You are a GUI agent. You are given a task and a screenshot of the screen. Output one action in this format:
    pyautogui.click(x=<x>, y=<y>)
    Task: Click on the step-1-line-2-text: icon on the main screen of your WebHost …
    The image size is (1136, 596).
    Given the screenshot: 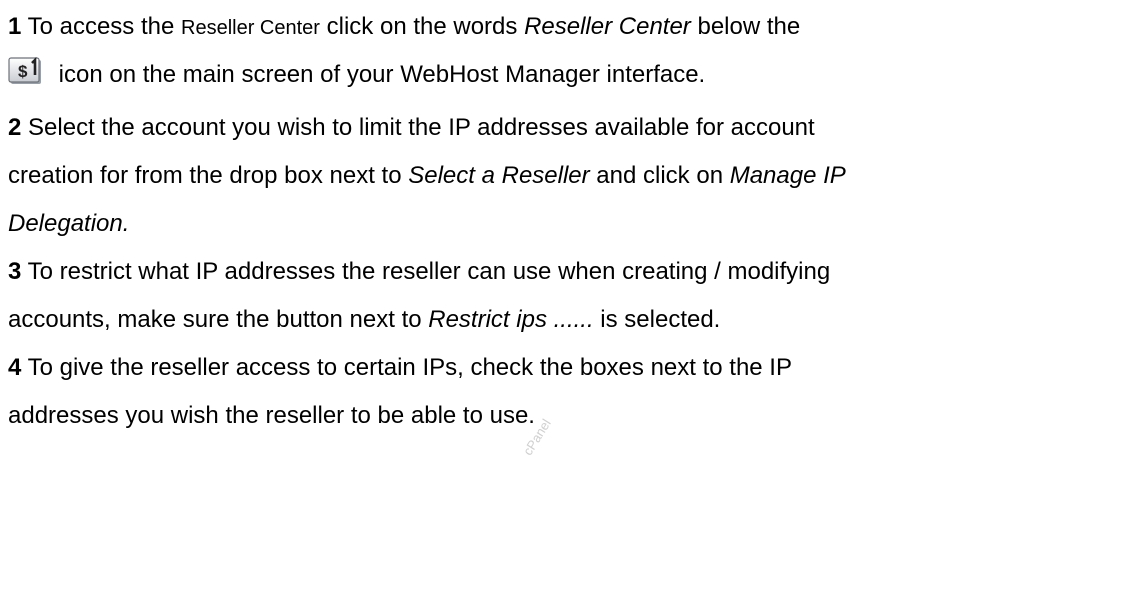 What is the action you would take?
    pyautogui.click(x=379, y=74)
    